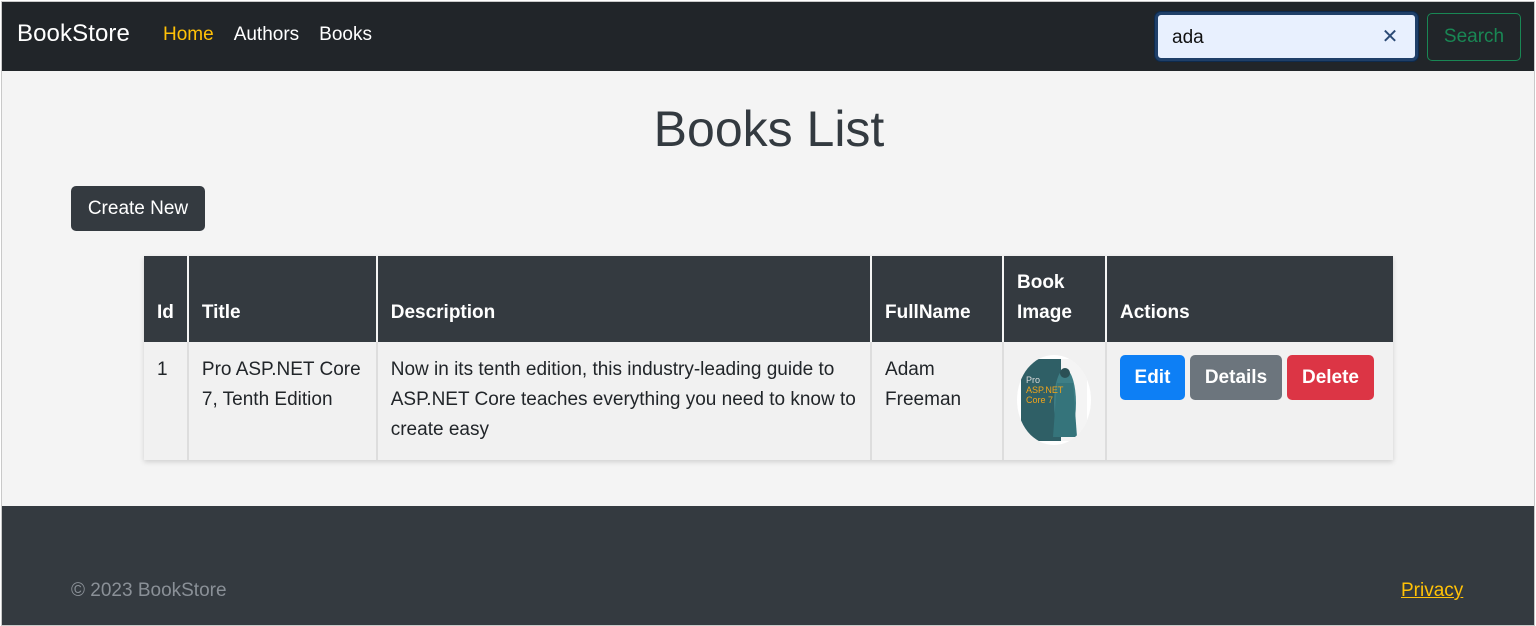 The height and width of the screenshot is (626, 1536). Describe the element at coordinates (345, 35) in the screenshot. I see `nav-link-books: Books` at that location.